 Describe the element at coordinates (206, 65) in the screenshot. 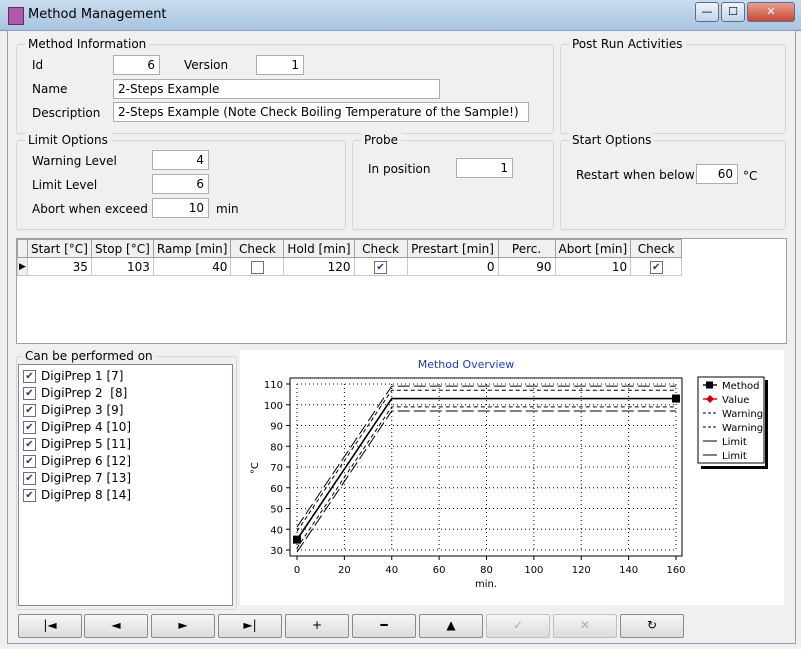

I see `version-label: Version` at that location.